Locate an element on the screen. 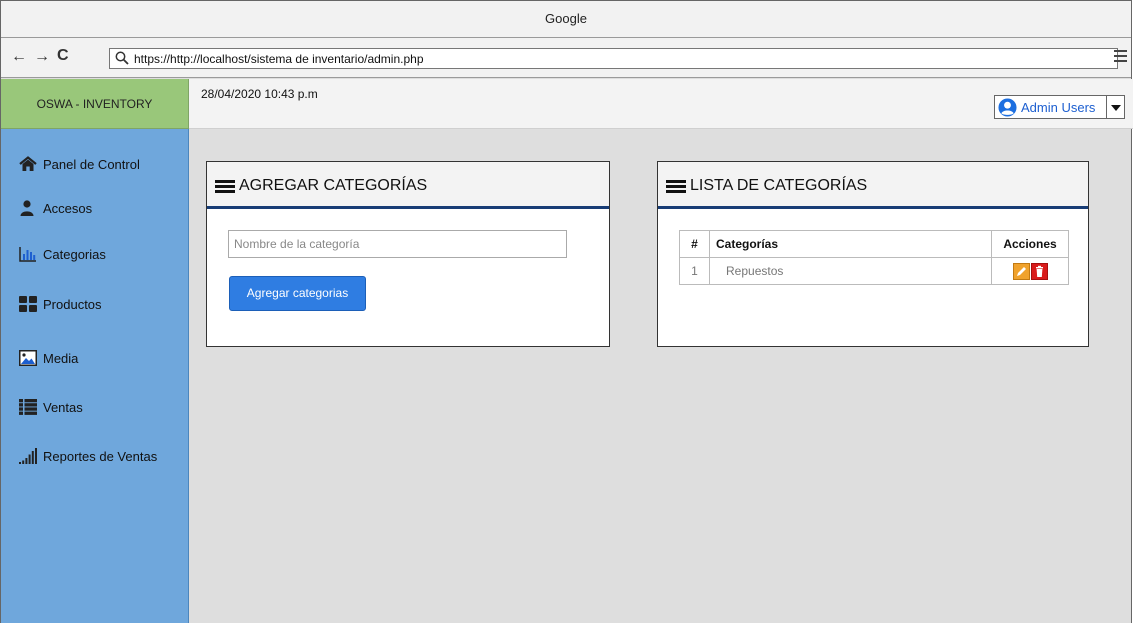 The width and height of the screenshot is (1134, 623). panel-title: AGREGAR CATEGORÍAS is located at coordinates (333, 185).